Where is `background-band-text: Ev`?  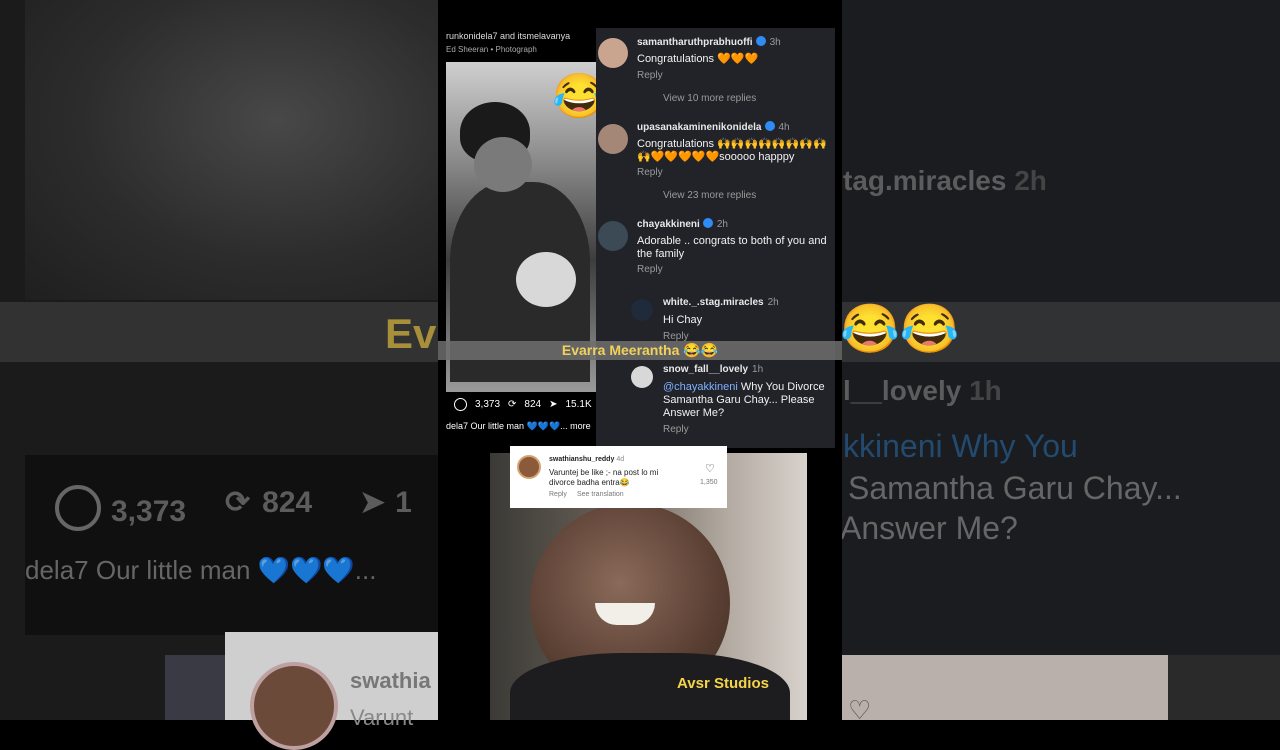
background-band-text: Ev is located at coordinates (411, 333).